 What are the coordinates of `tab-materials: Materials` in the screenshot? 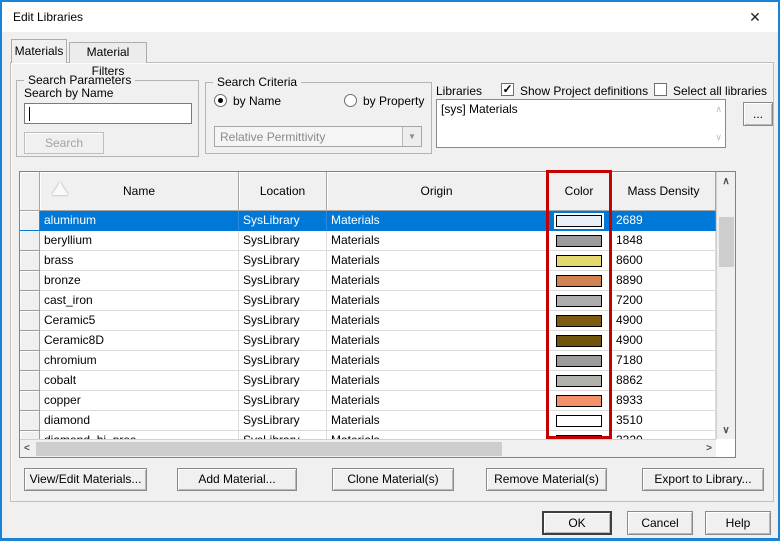 It's located at (39, 51).